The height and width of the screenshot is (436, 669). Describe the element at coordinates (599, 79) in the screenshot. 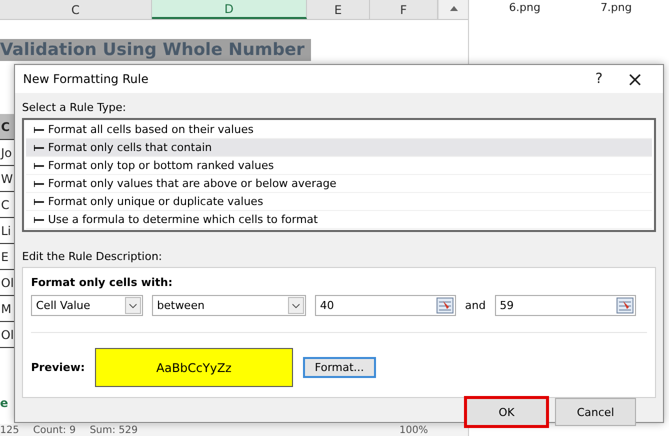

I see `help-button: ?` at that location.